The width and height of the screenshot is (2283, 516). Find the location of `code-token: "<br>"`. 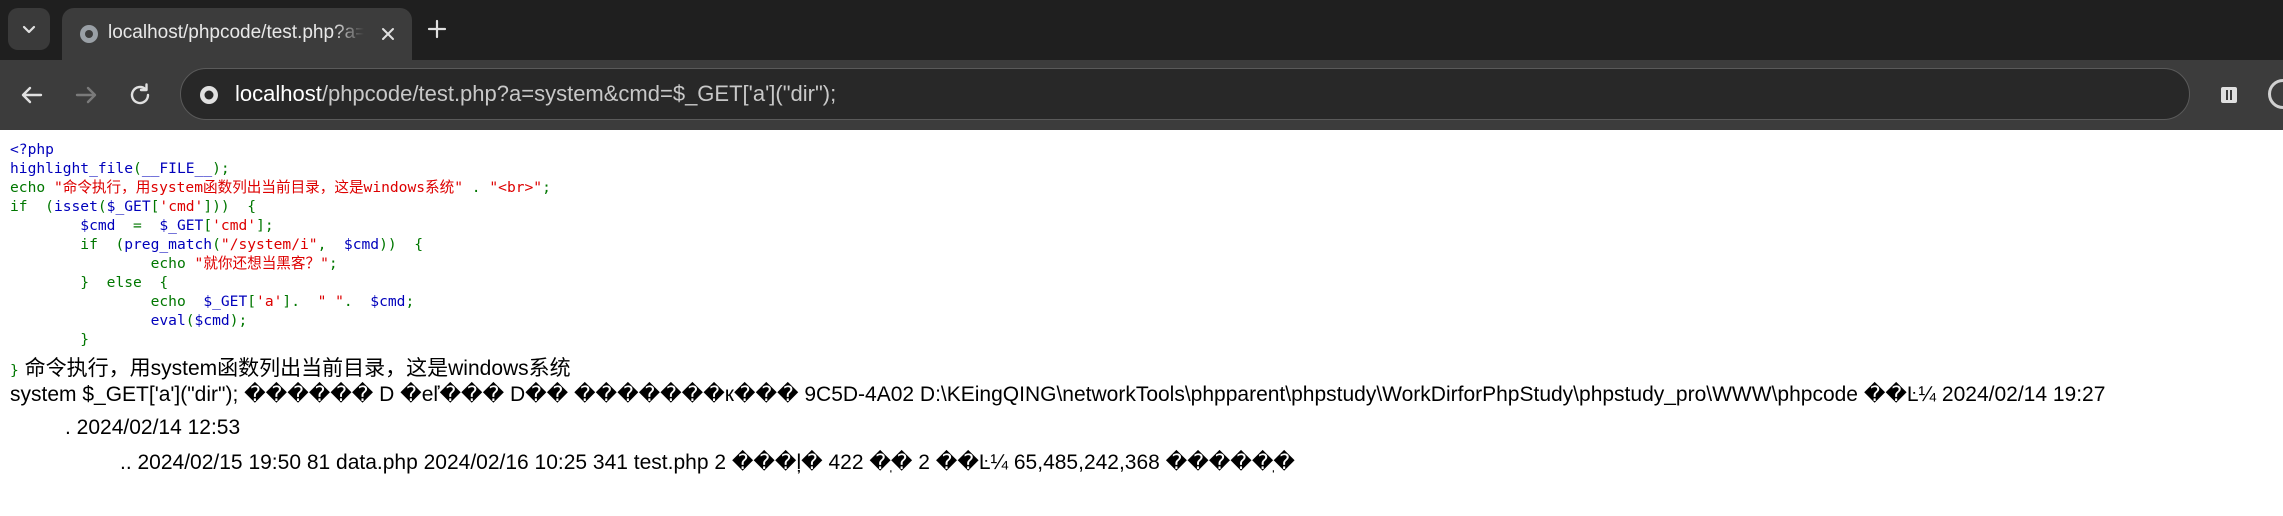

code-token: "<br>" is located at coordinates (516, 187).